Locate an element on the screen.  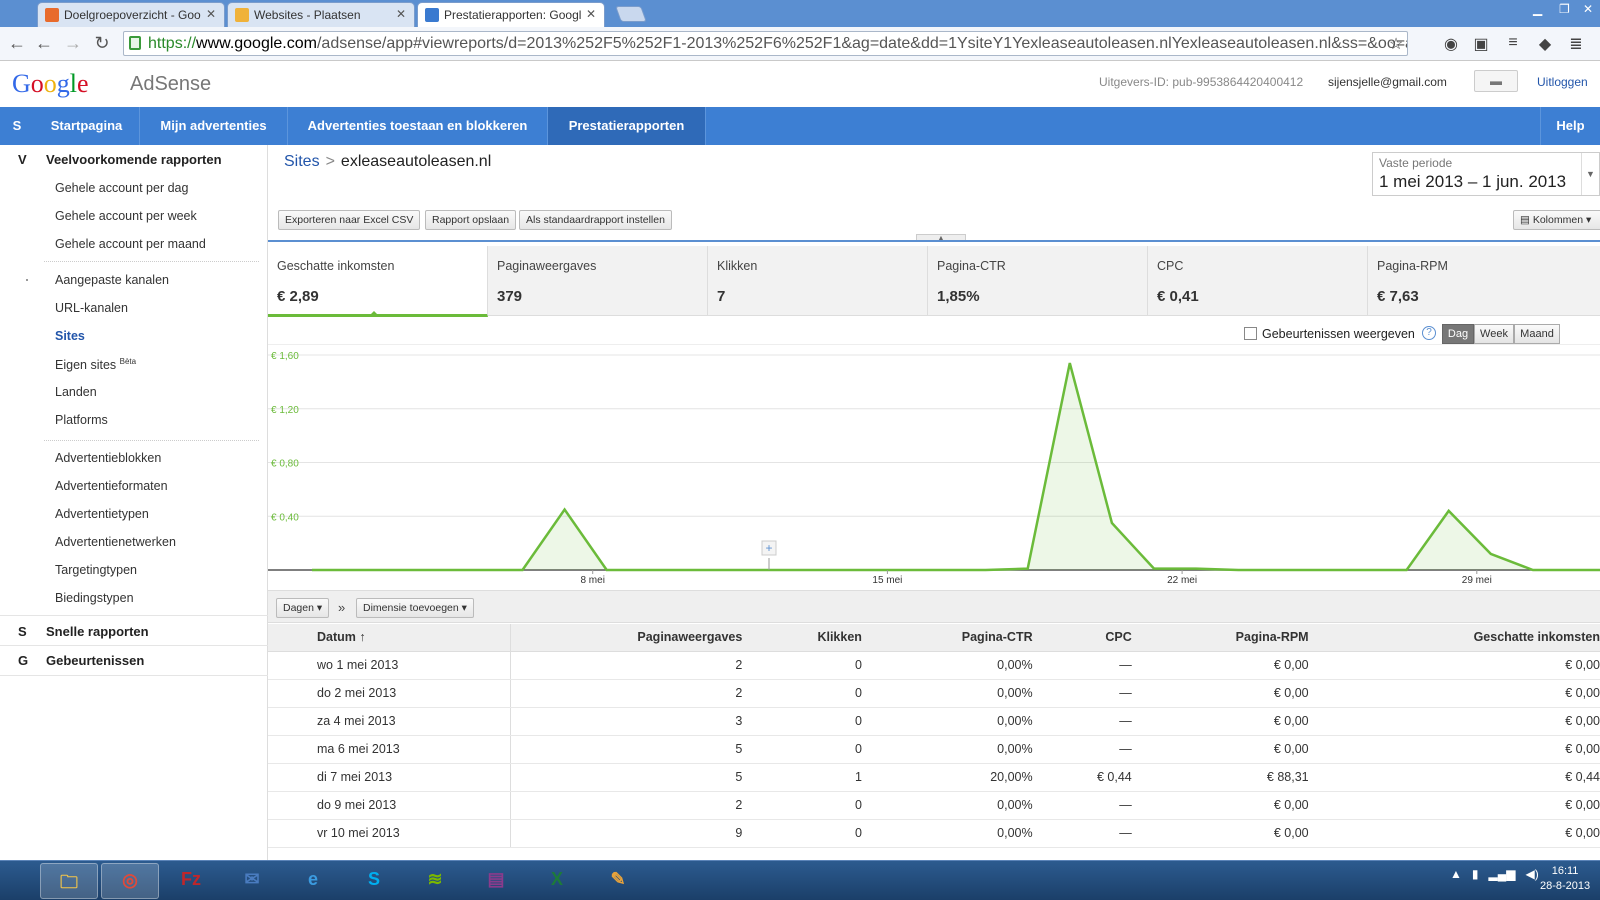
winrar-icon: ▤ is located at coordinates (496, 881).